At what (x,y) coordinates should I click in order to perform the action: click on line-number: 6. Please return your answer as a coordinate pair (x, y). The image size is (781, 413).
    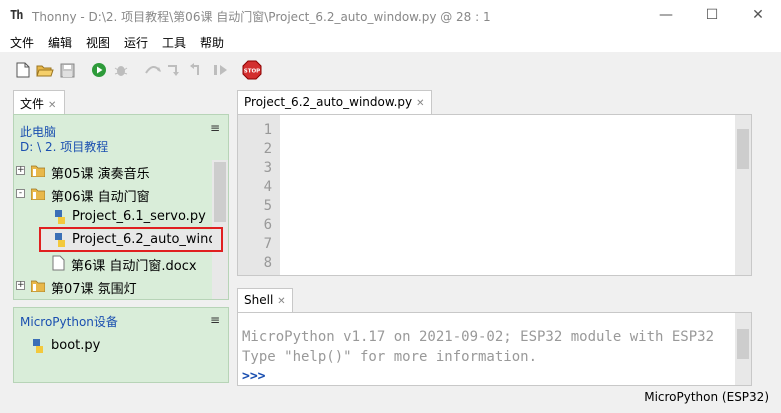
    Looking at the image, I should click on (267, 225).